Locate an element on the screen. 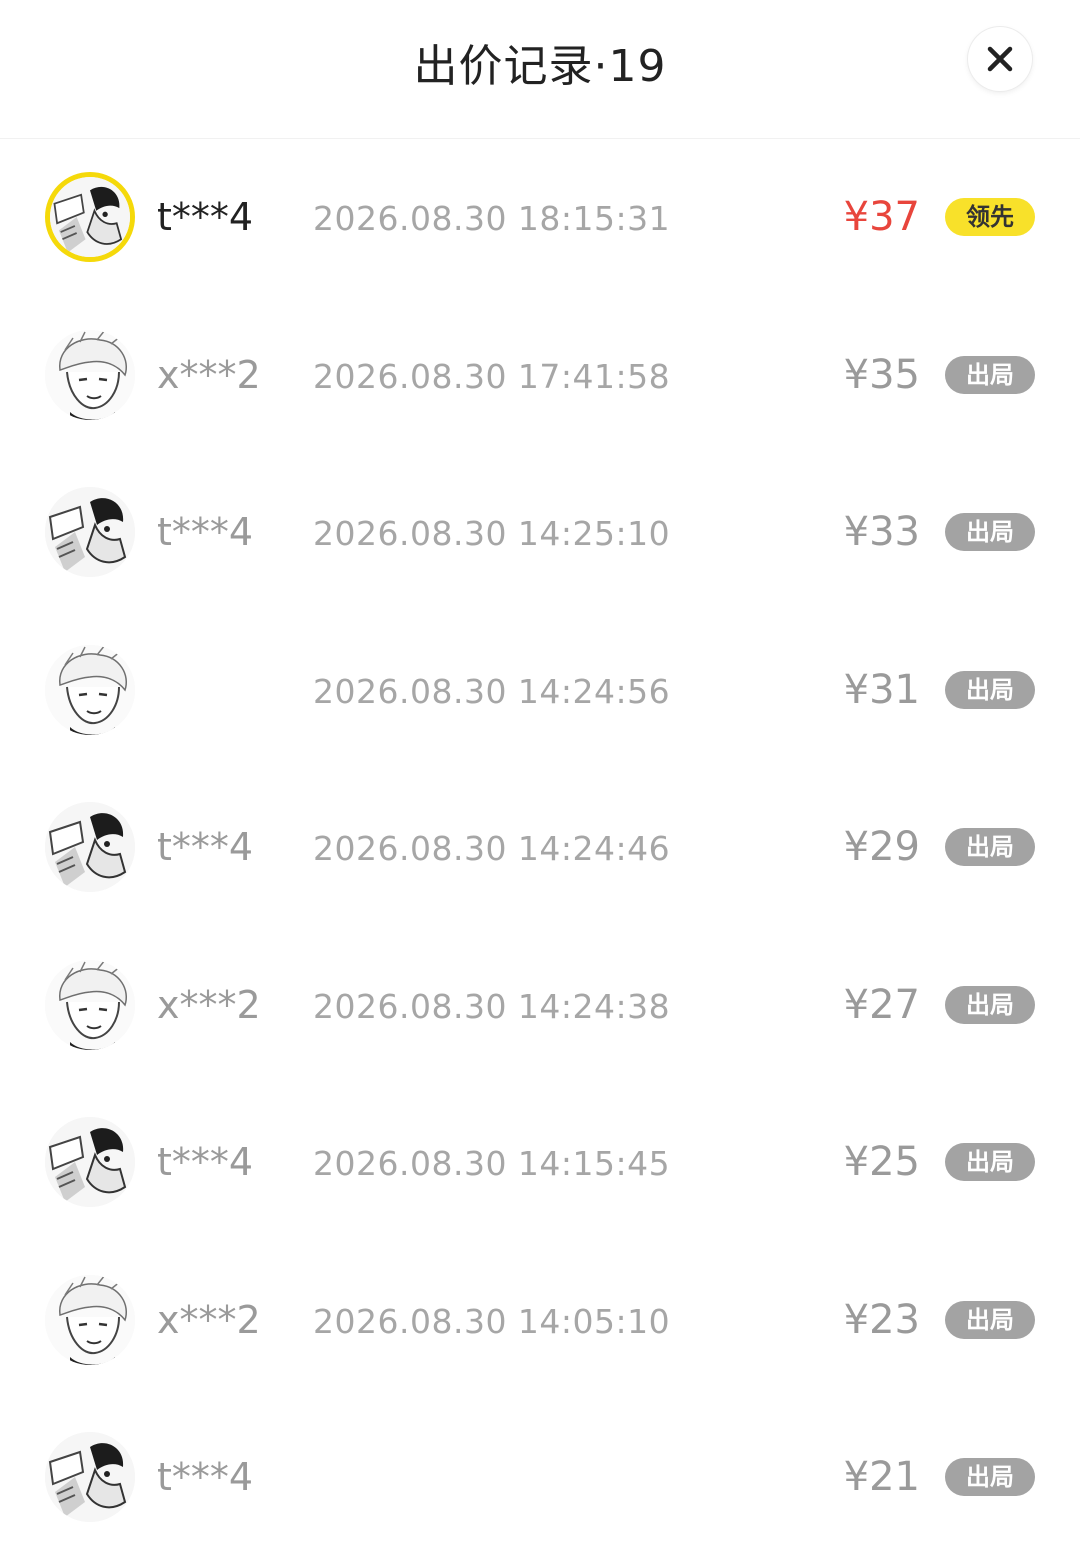 This screenshot has height=1557, width=1080. bid-price: ¥23 is located at coordinates (881, 1319).